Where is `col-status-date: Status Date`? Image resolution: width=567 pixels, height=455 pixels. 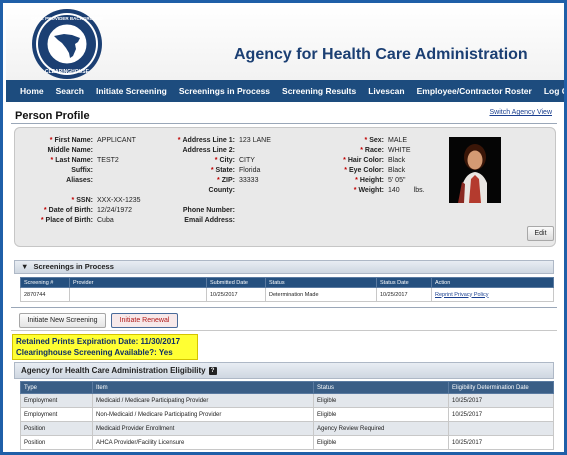
col-status-date: Status Date is located at coordinates (404, 282).